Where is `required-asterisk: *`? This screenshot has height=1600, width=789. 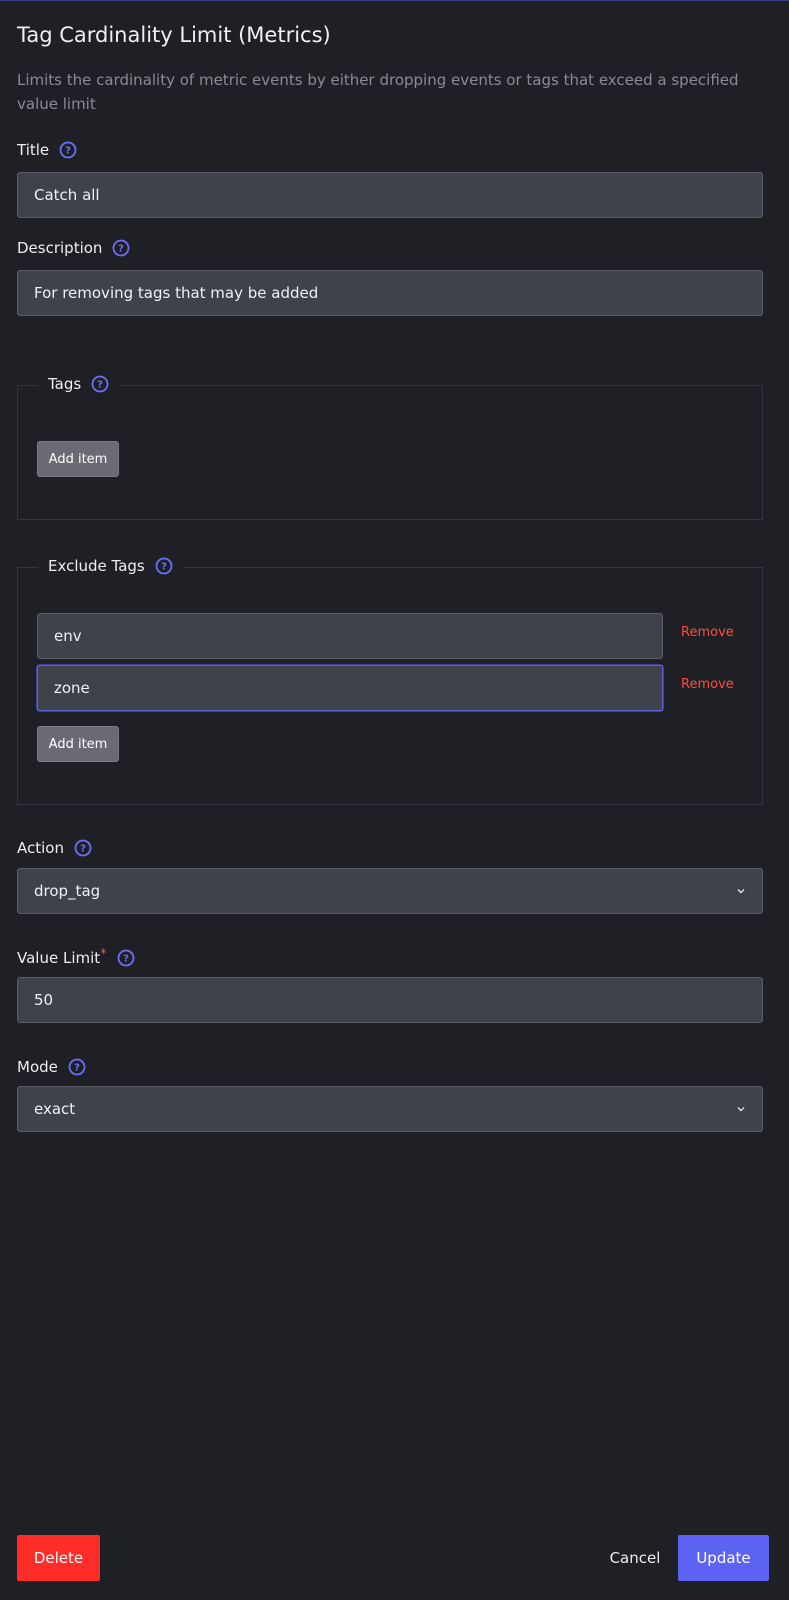 required-asterisk: * is located at coordinates (103, 954).